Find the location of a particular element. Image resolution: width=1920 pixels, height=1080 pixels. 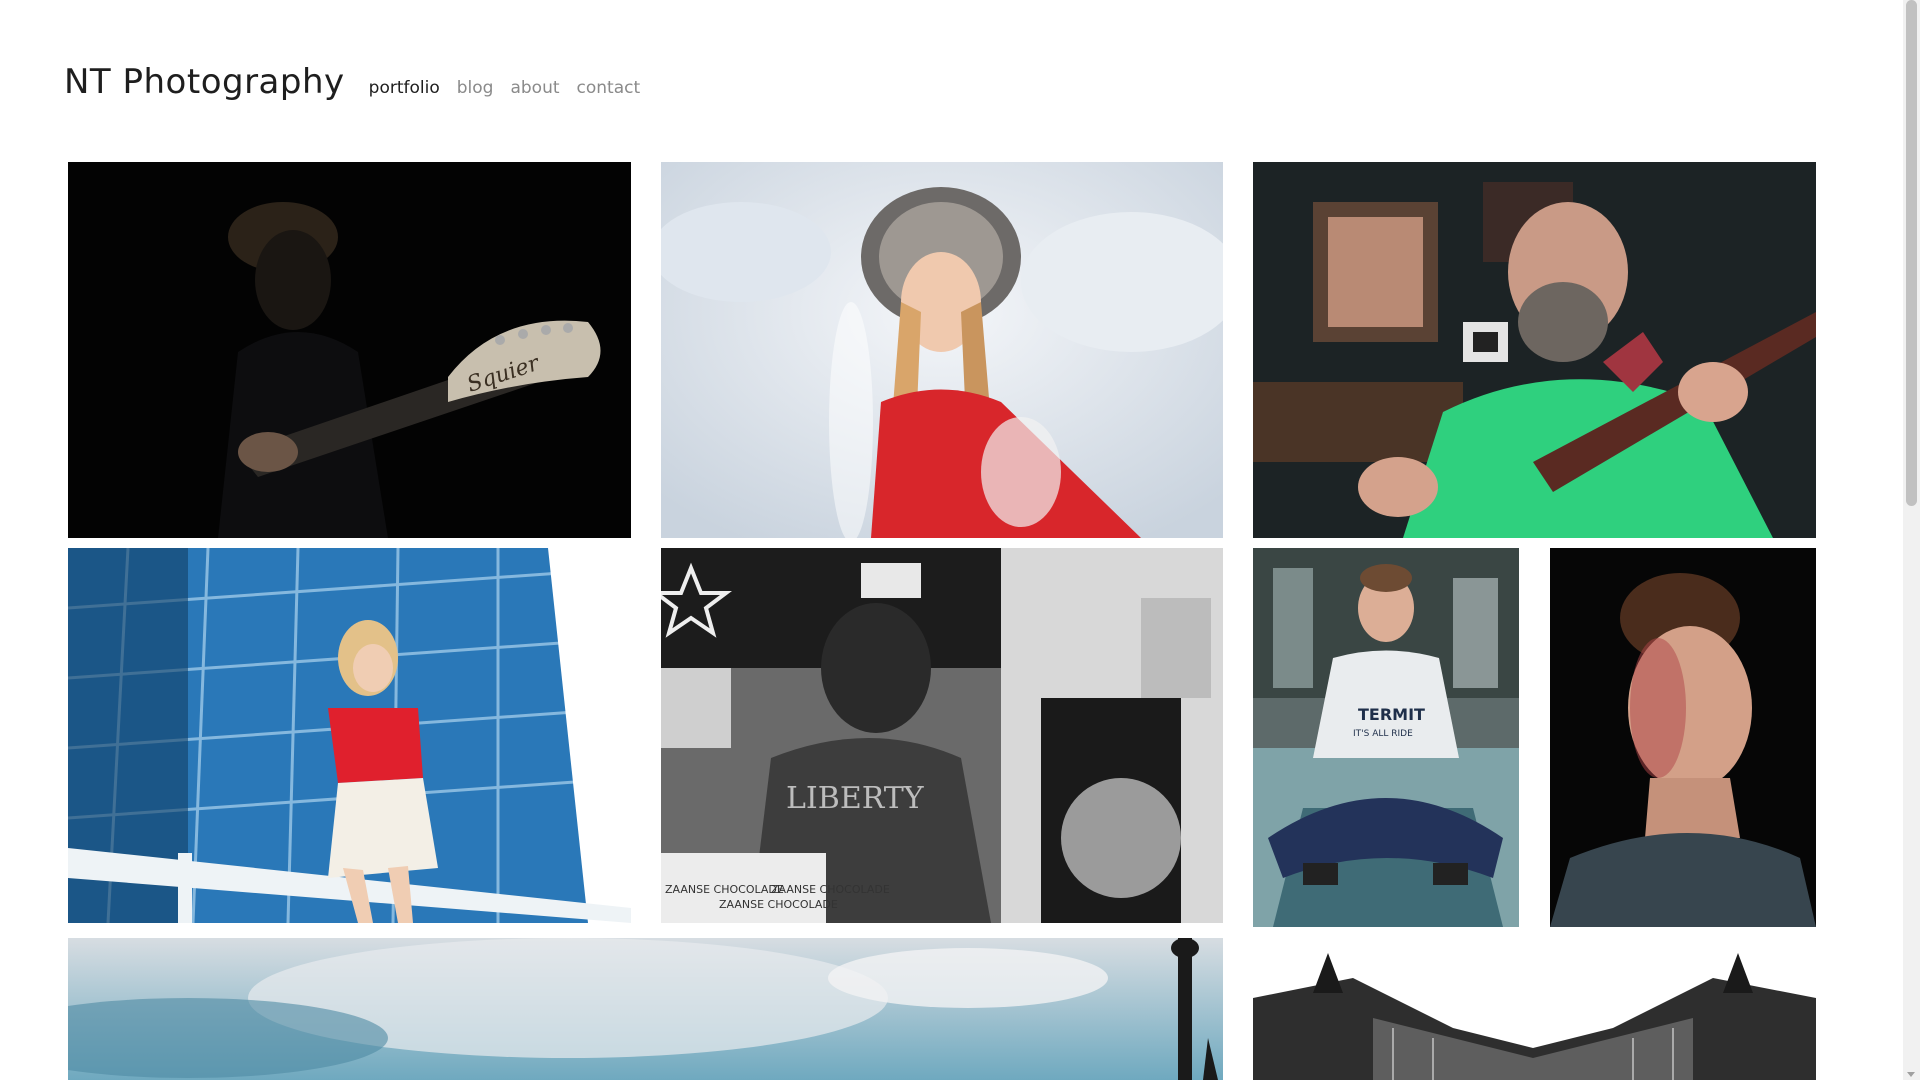

photo-cathedral is located at coordinates (1534, 1009).